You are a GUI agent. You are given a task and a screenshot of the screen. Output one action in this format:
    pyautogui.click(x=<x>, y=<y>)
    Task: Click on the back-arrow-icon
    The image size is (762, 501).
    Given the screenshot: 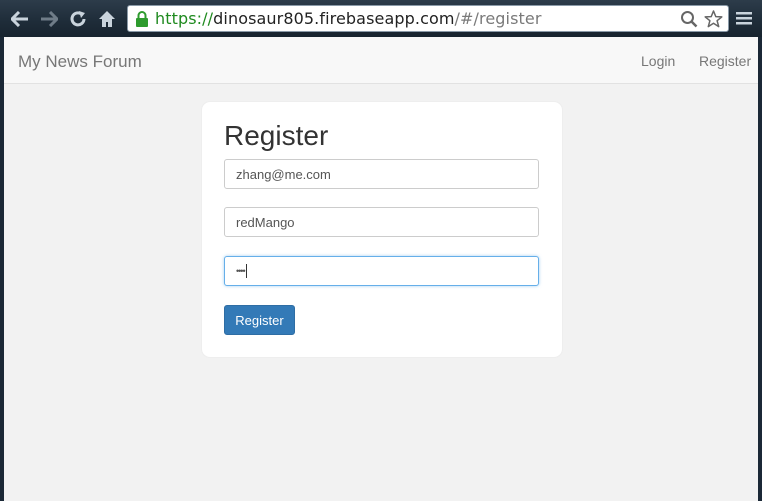 What is the action you would take?
    pyautogui.click(x=20, y=19)
    